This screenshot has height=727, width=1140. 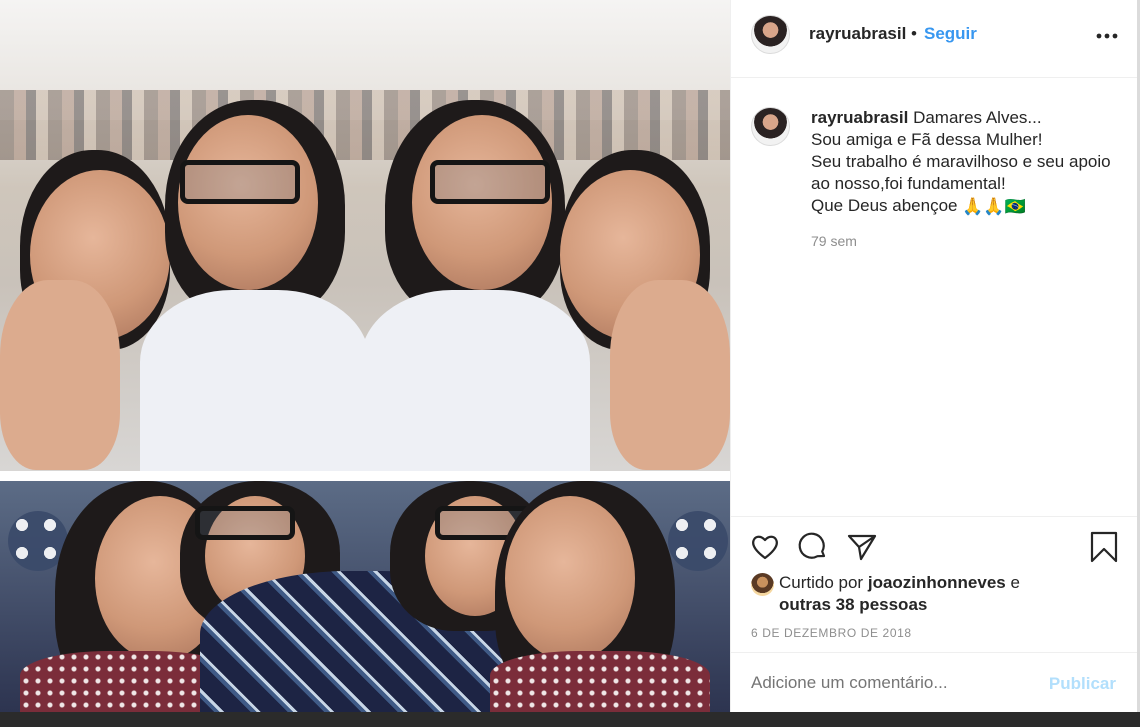 What do you see at coordinates (862, 547) in the screenshot?
I see `paper-plane-icon` at bounding box center [862, 547].